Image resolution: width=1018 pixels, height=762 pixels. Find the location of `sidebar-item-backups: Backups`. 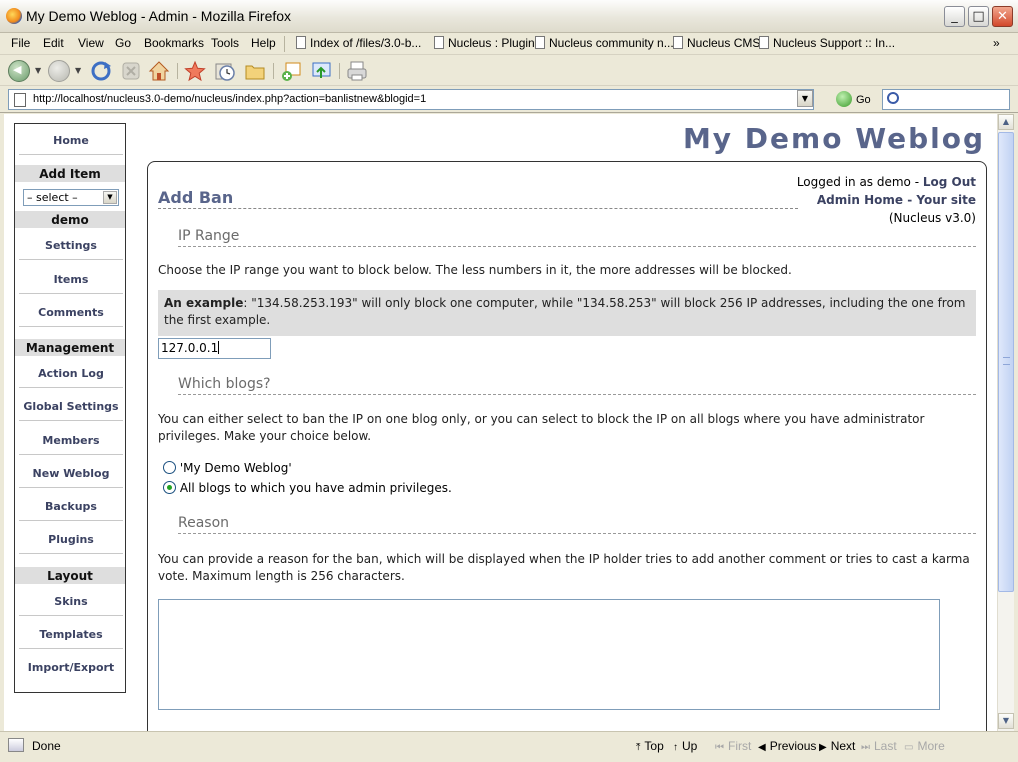

sidebar-item-backups: Backups is located at coordinates (71, 507).